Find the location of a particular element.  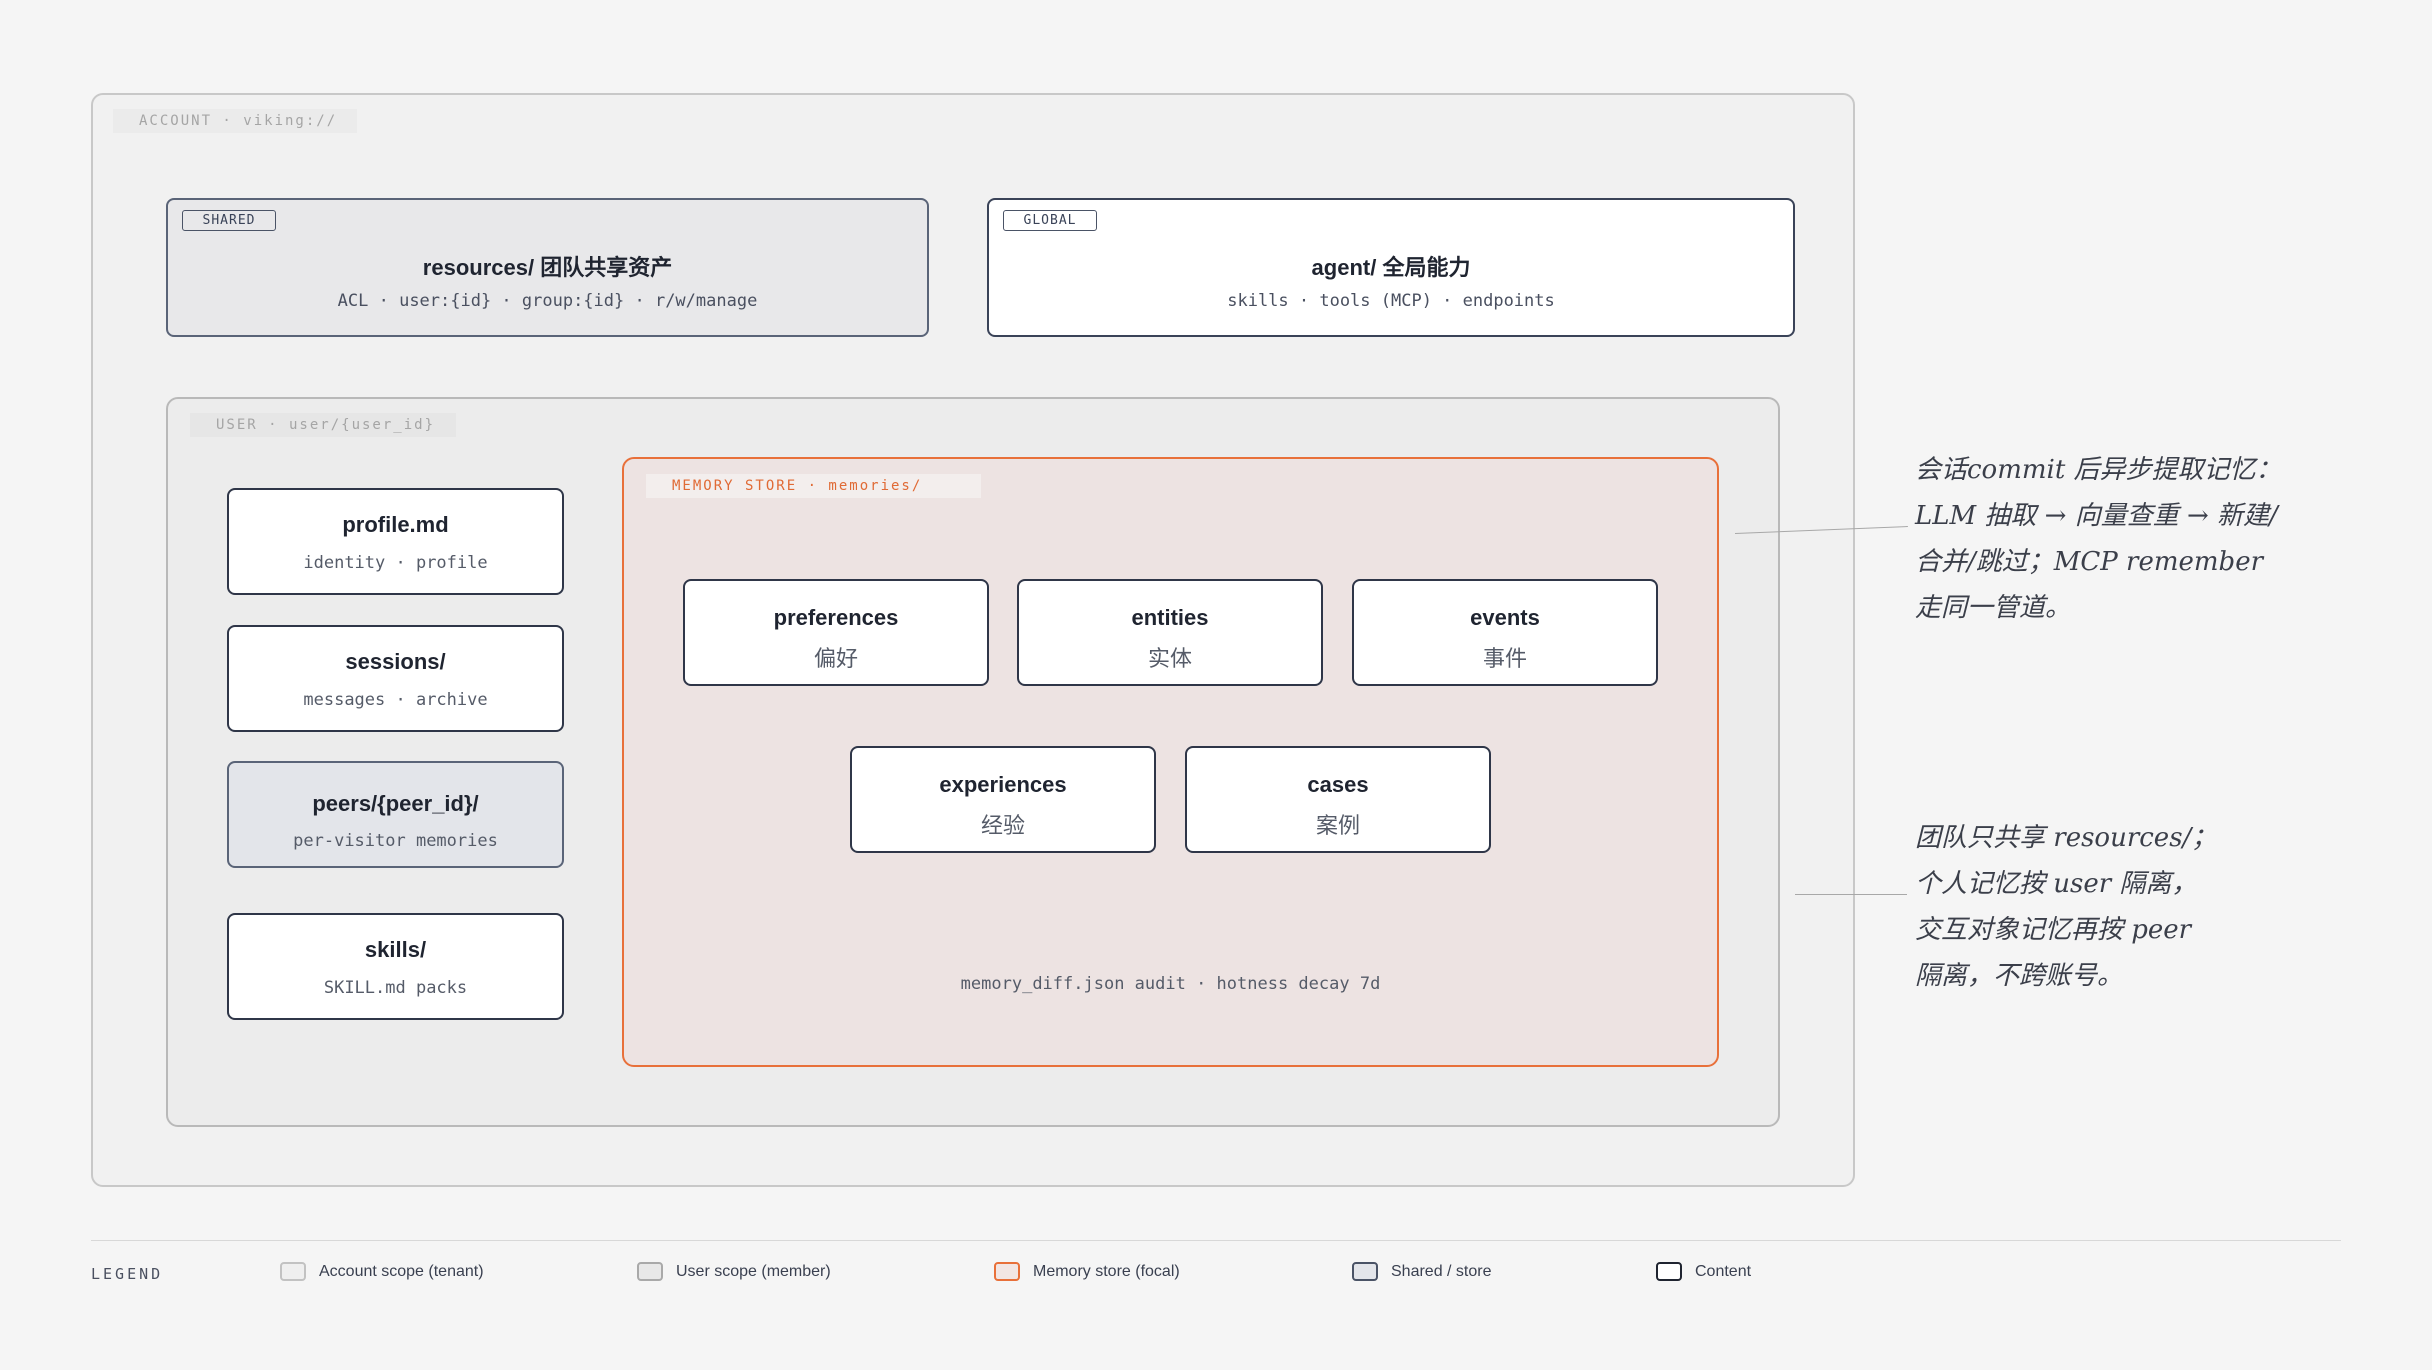

user-item-peers: peers/{peer_id}/ per-visitor memories is located at coordinates (395, 814).